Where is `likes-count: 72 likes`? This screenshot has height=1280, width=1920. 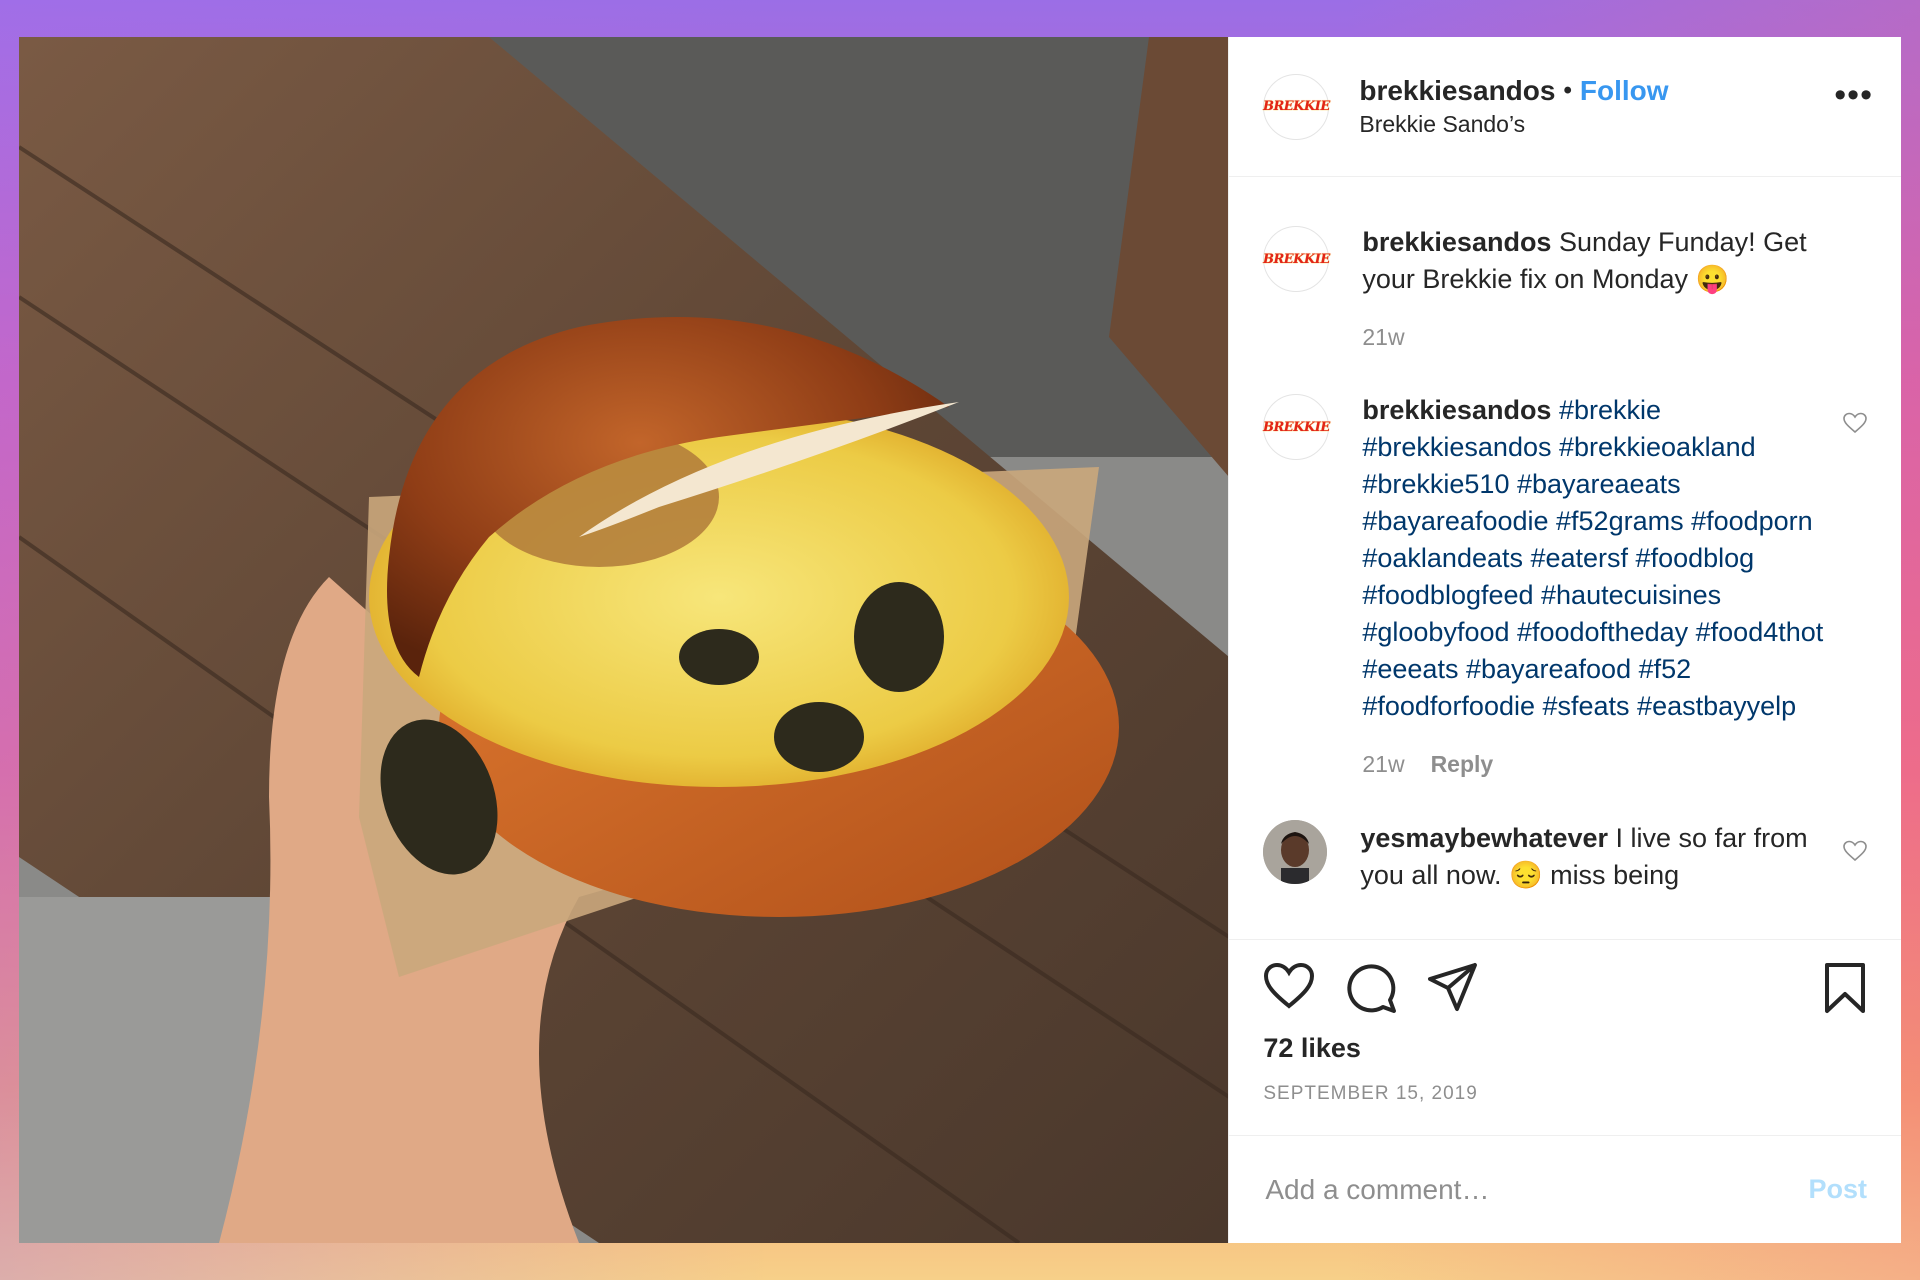
likes-count: 72 likes is located at coordinates (1312, 1048).